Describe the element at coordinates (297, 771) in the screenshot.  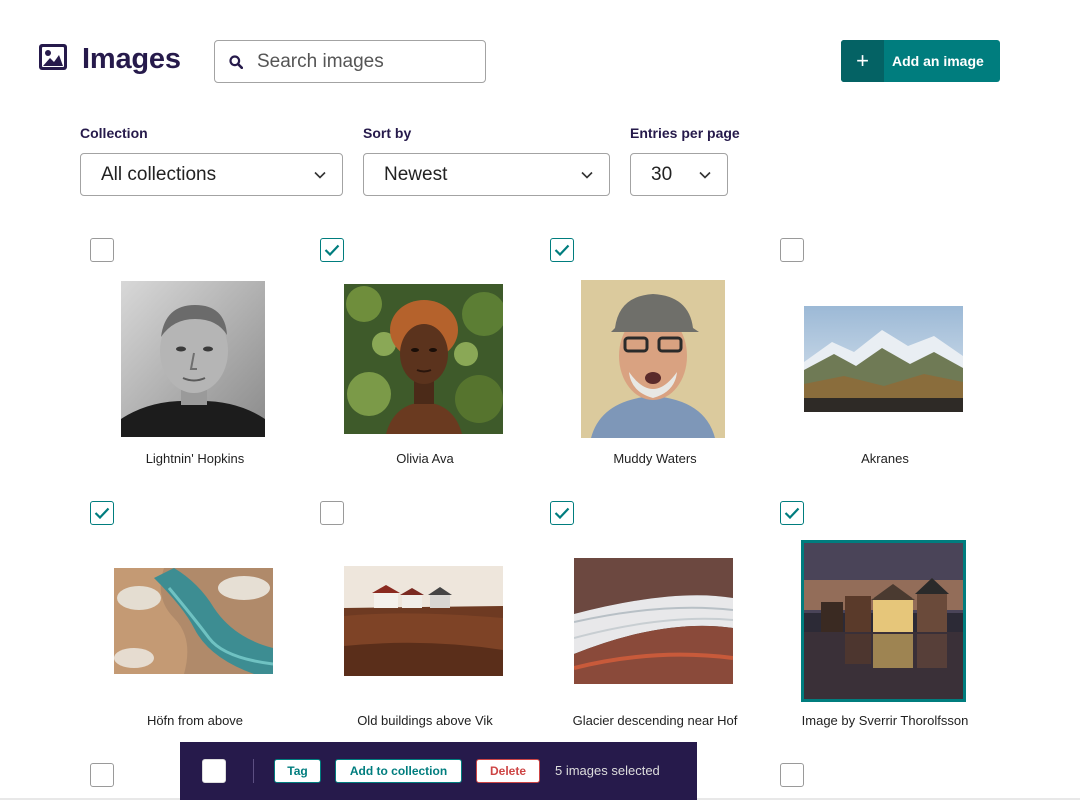
I see `tag-button: Tag` at that location.